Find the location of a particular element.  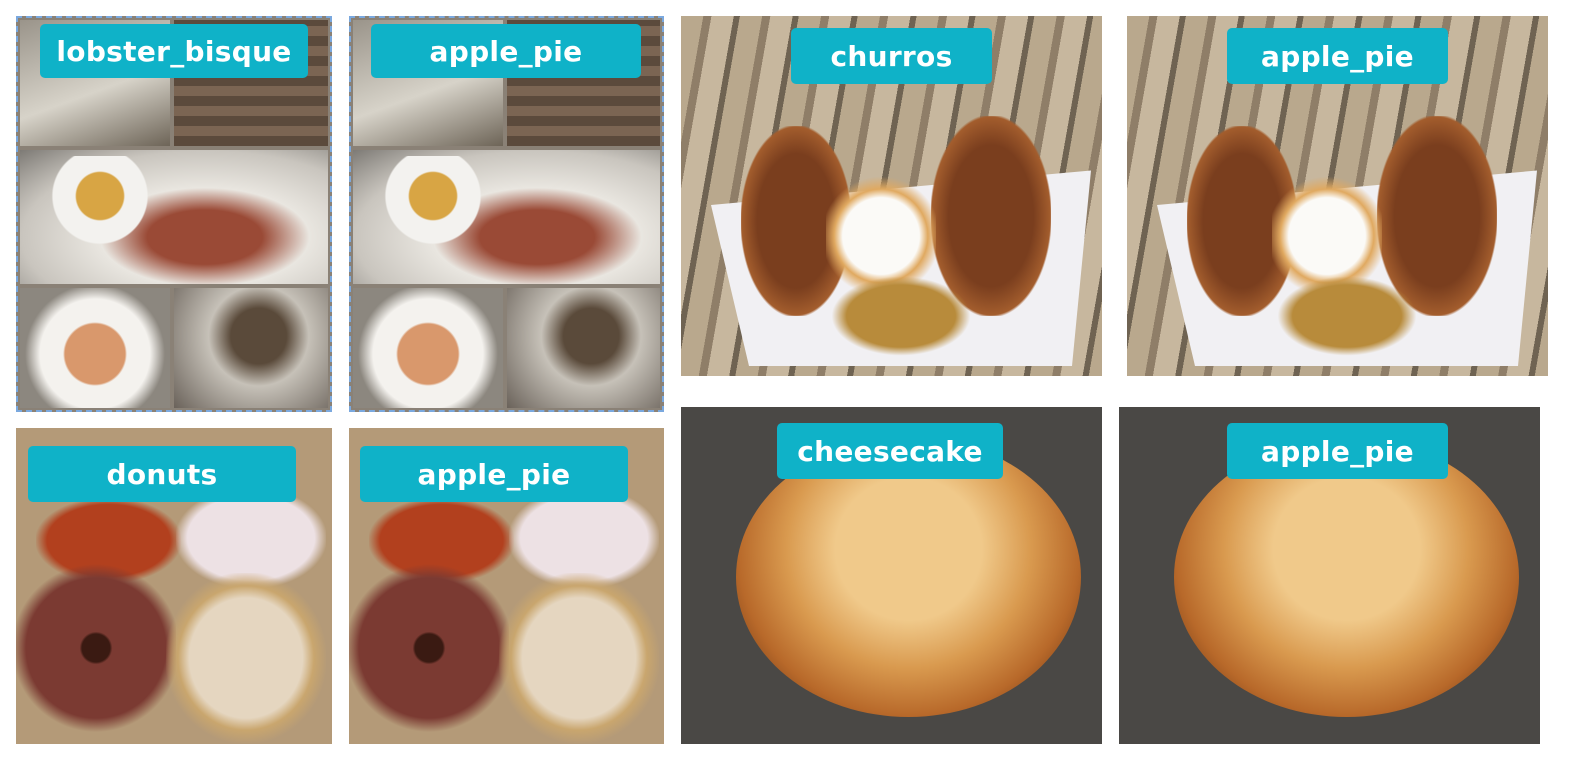

image-tile-cheesecake: cheesecake is located at coordinates (891, 575).